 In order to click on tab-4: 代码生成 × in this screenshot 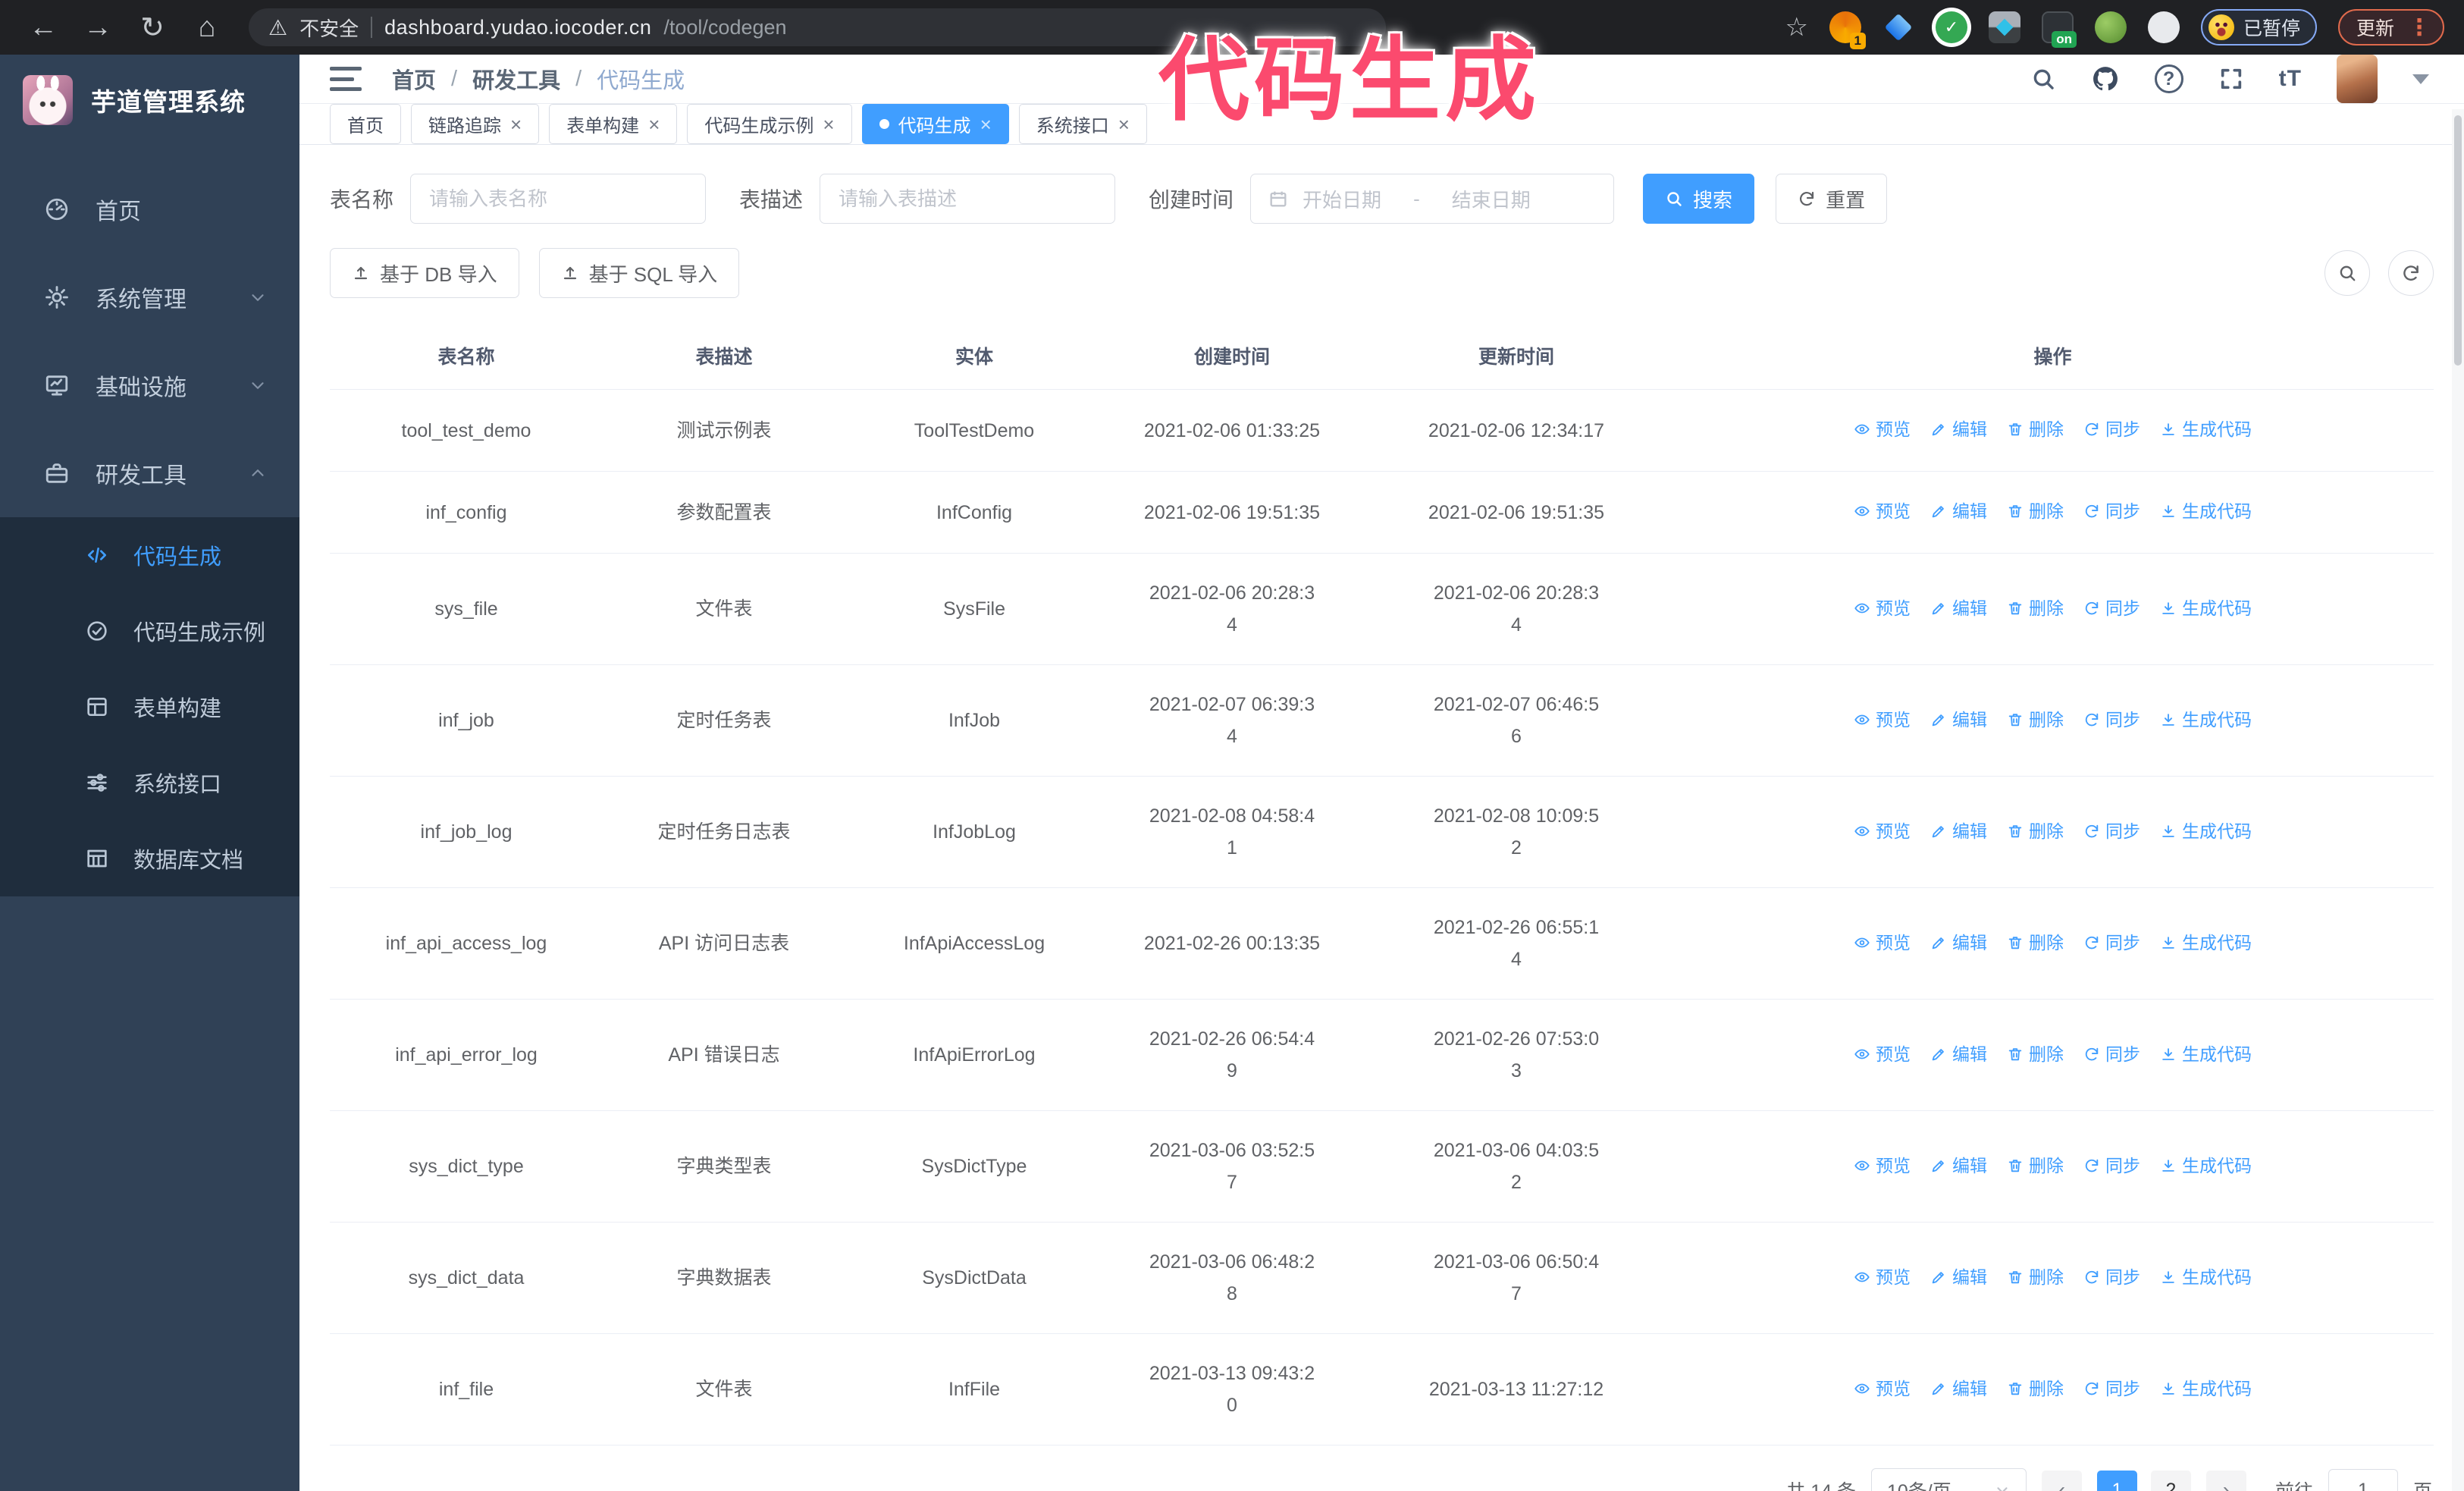, I will do `click(935, 124)`.